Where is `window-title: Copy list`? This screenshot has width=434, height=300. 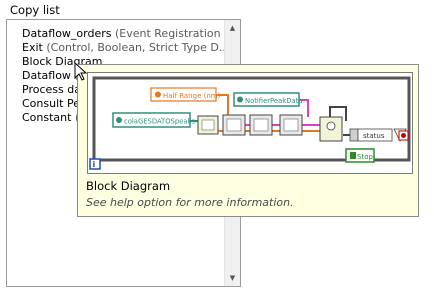
window-title: Copy list is located at coordinates (35, 10).